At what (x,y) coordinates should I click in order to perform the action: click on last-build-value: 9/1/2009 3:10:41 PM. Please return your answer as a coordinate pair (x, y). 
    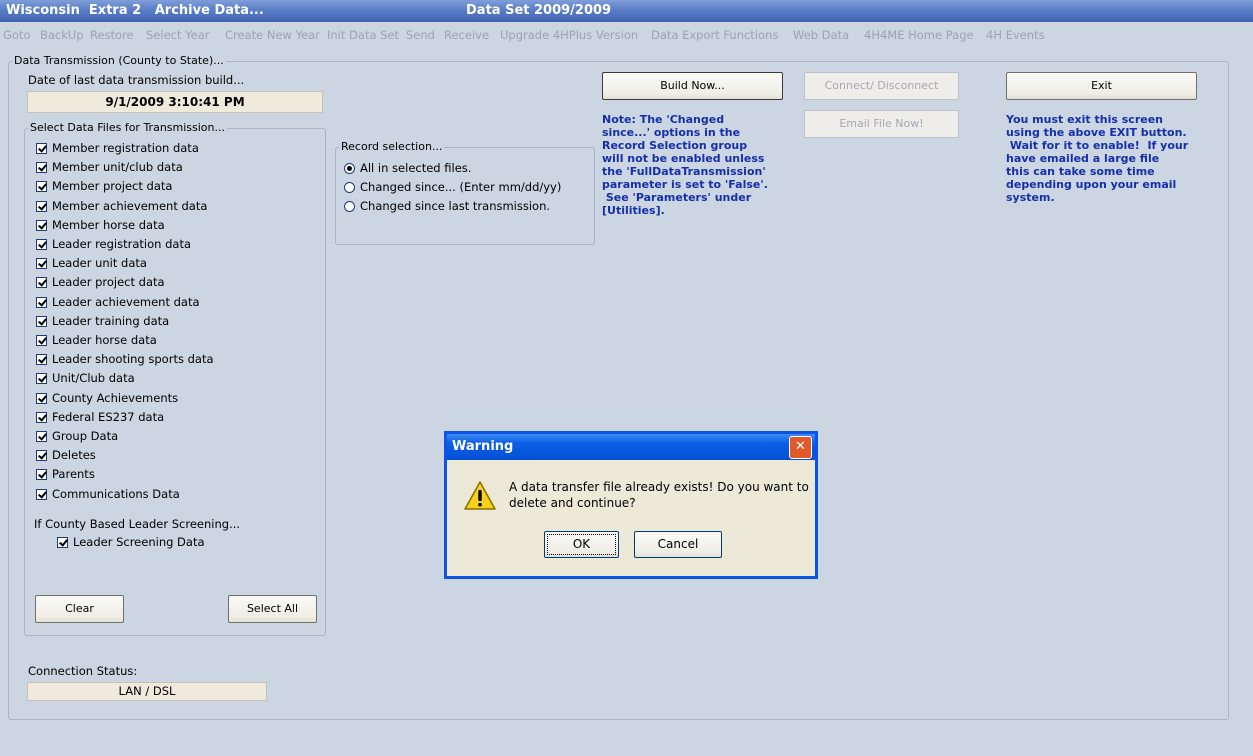
    Looking at the image, I should click on (175, 102).